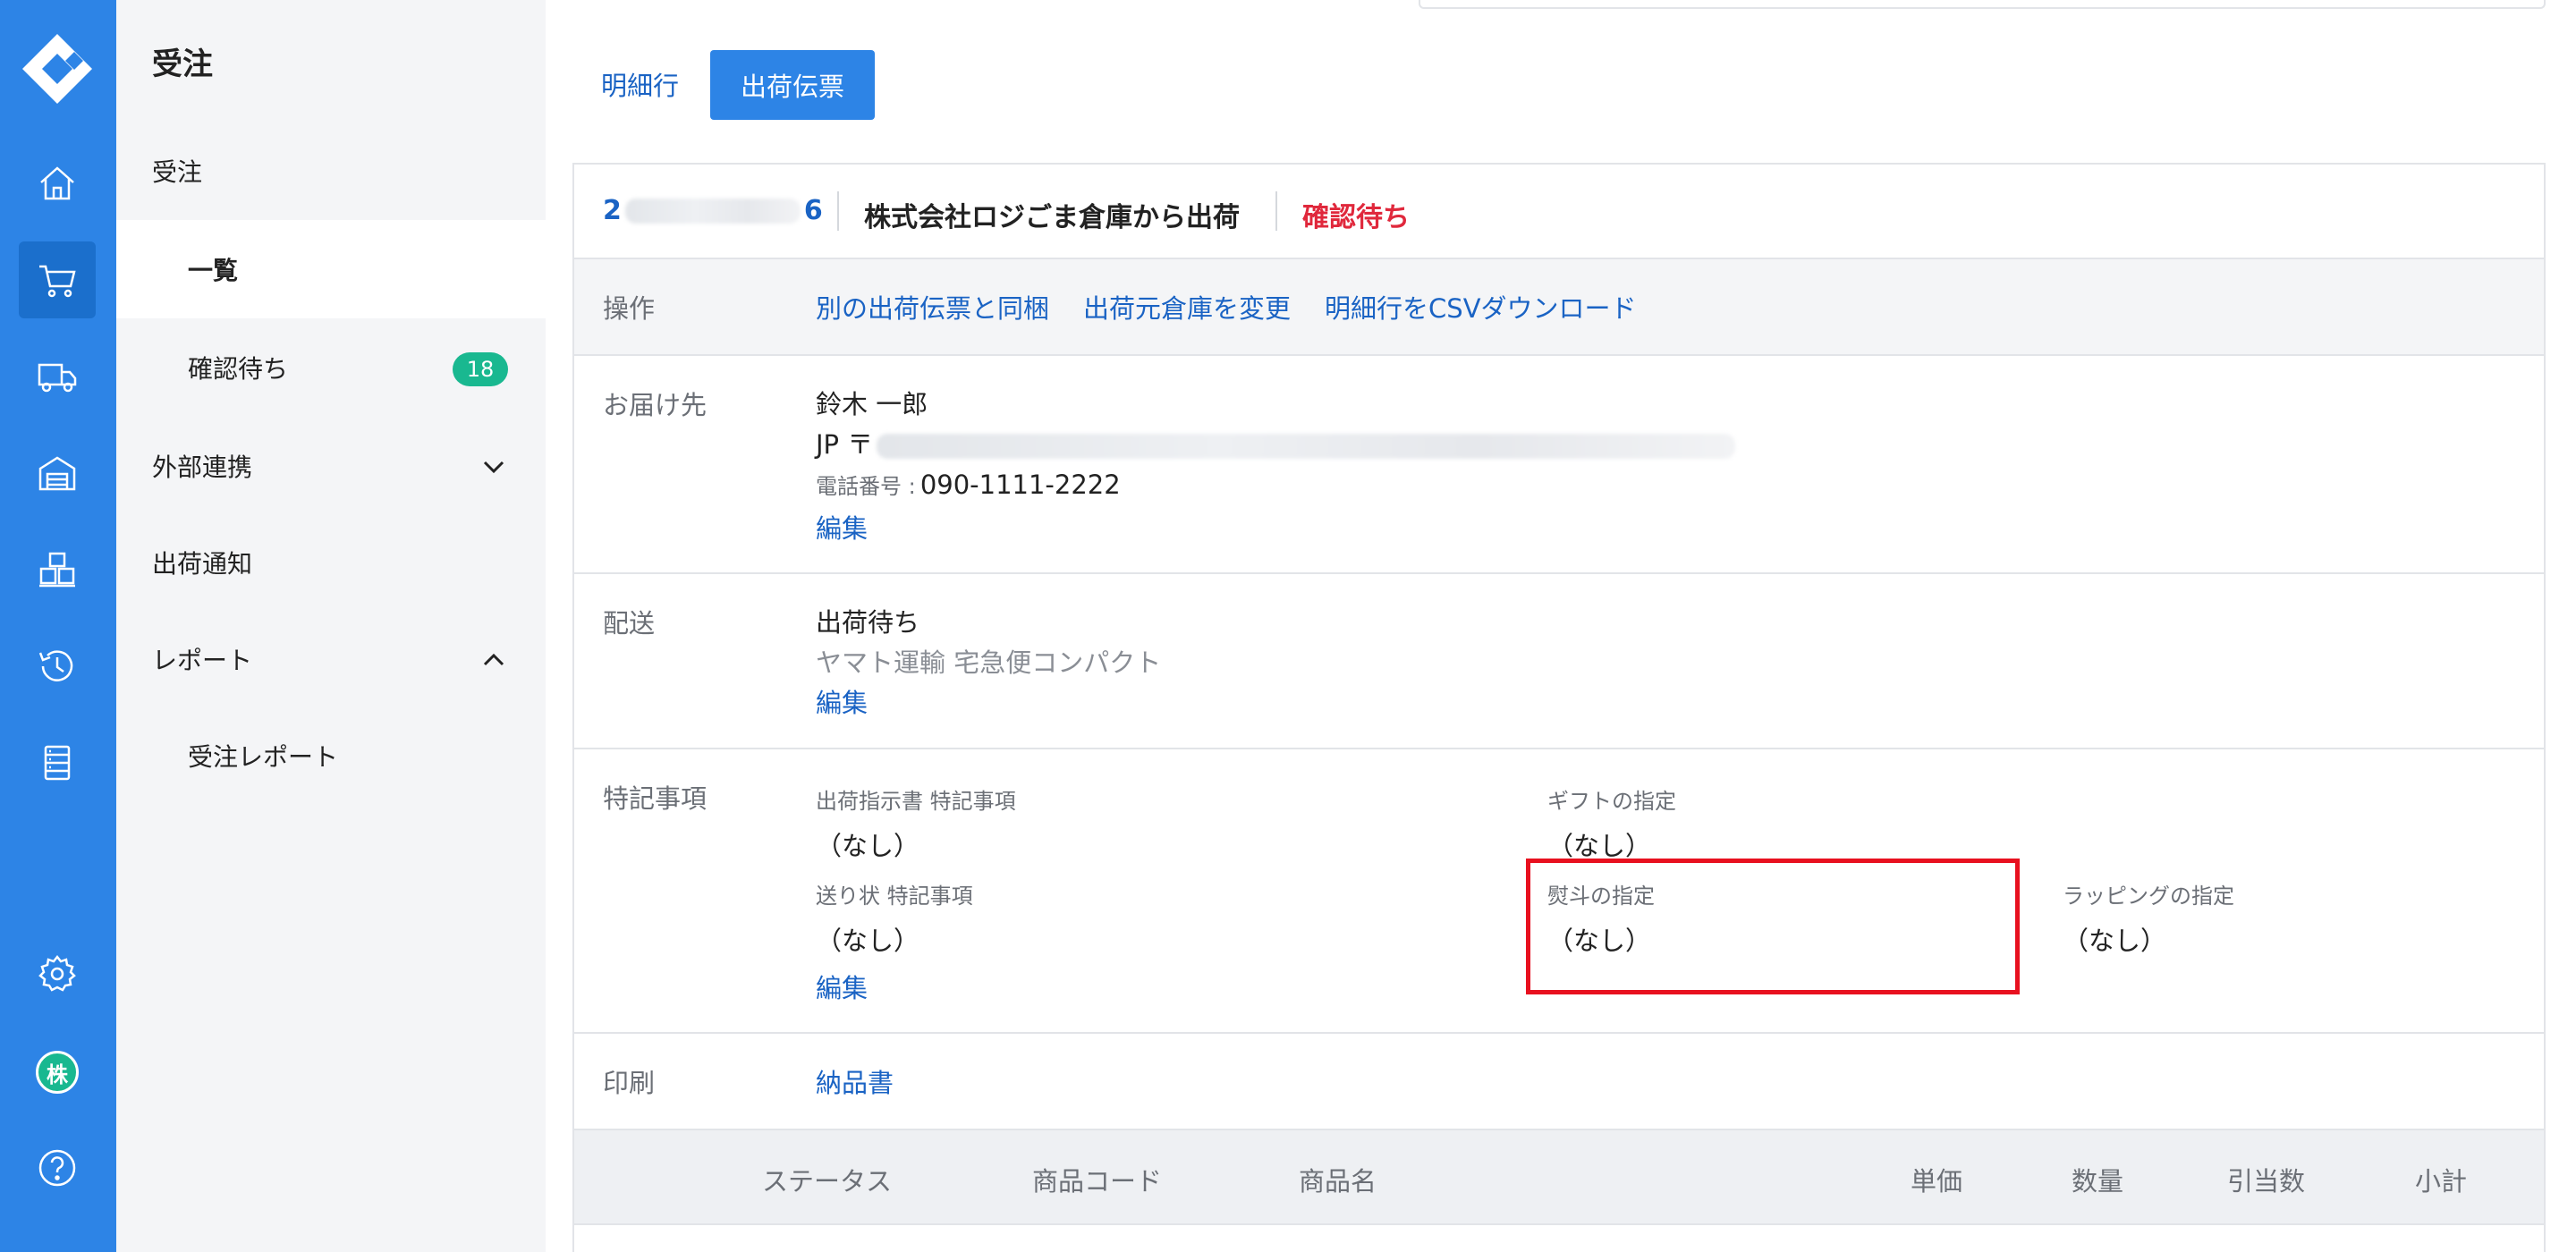  I want to click on sidebar-item-reports: レポート, so click(331, 659).